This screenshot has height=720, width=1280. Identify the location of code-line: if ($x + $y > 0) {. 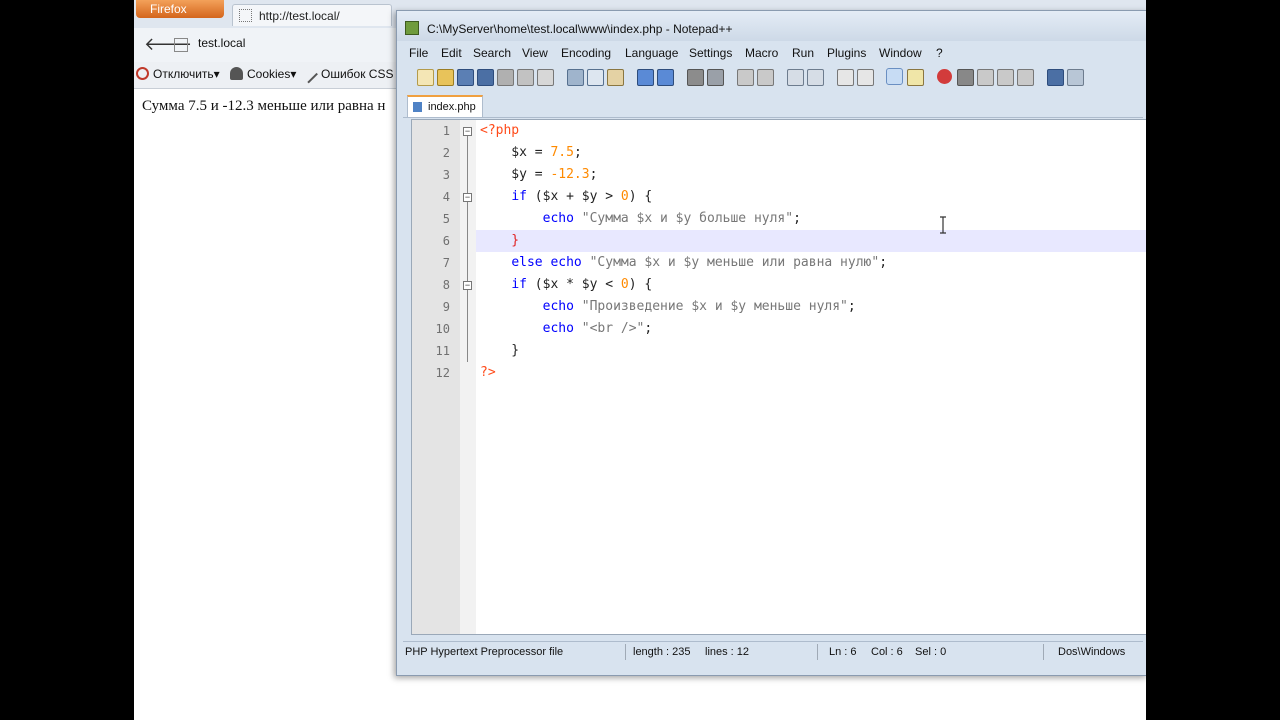
(566, 197).